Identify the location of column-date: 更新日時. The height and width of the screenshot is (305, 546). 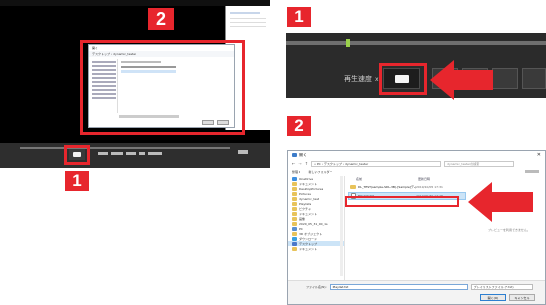
(438, 179).